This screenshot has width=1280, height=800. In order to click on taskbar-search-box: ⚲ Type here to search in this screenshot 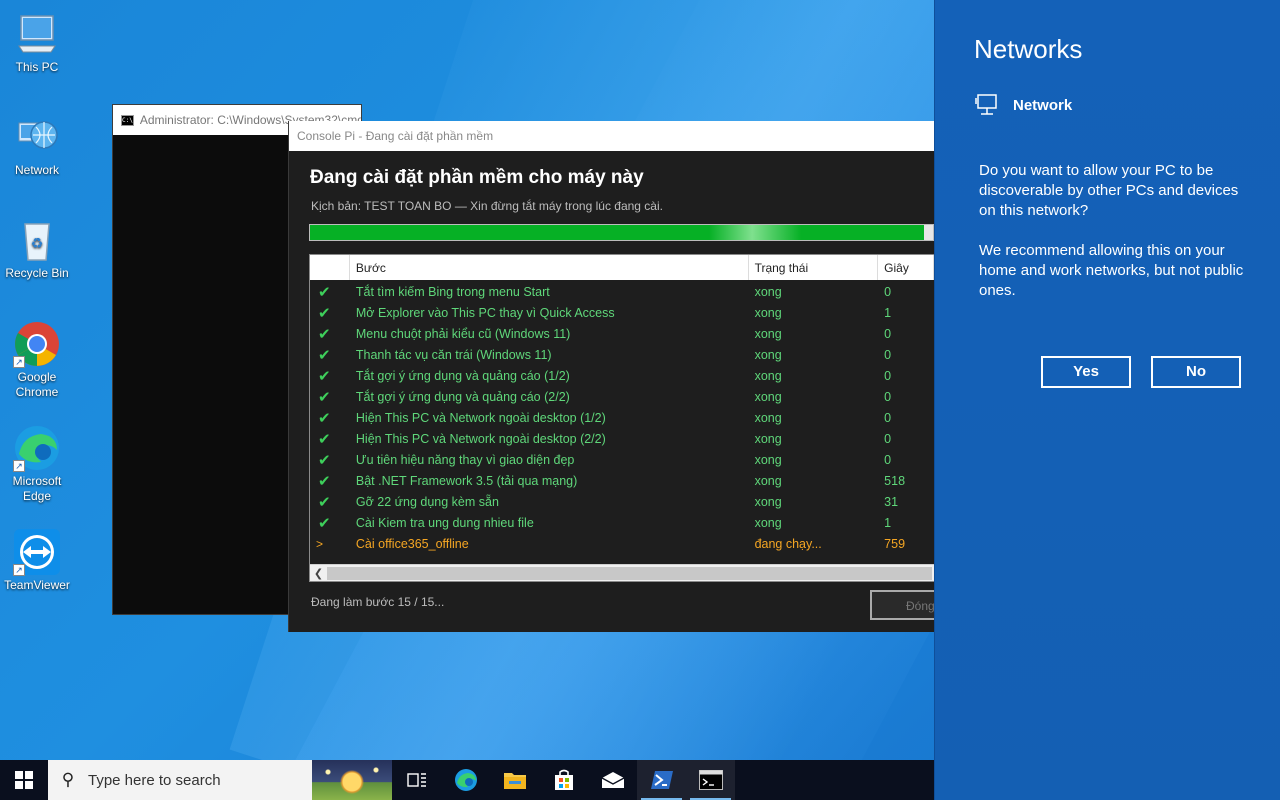, I will do `click(220, 780)`.